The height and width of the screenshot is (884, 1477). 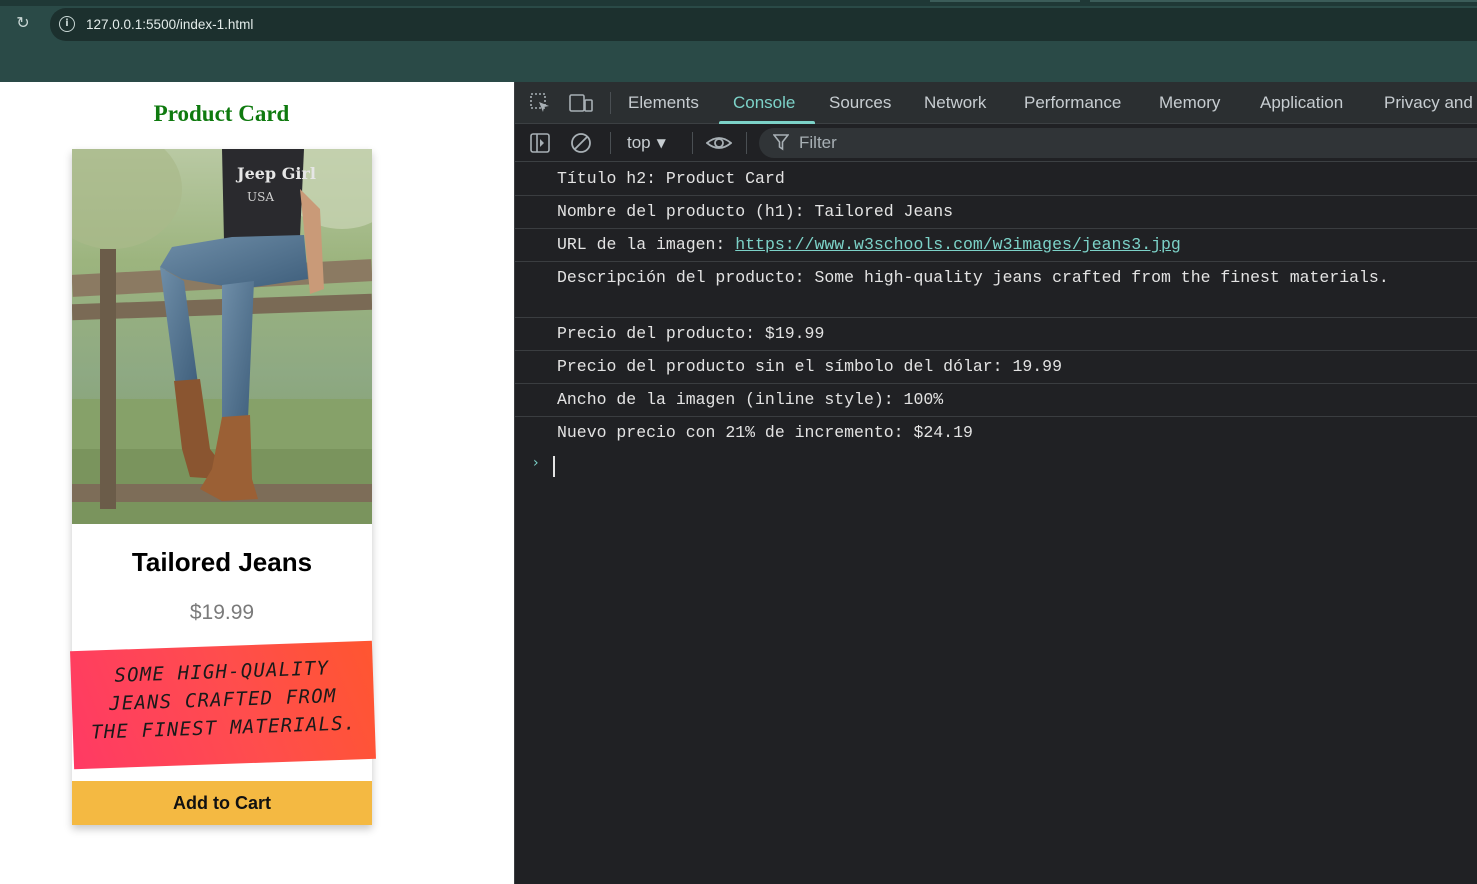 What do you see at coordinates (661, 143) in the screenshot?
I see `chevron-down-icon: ▼` at bounding box center [661, 143].